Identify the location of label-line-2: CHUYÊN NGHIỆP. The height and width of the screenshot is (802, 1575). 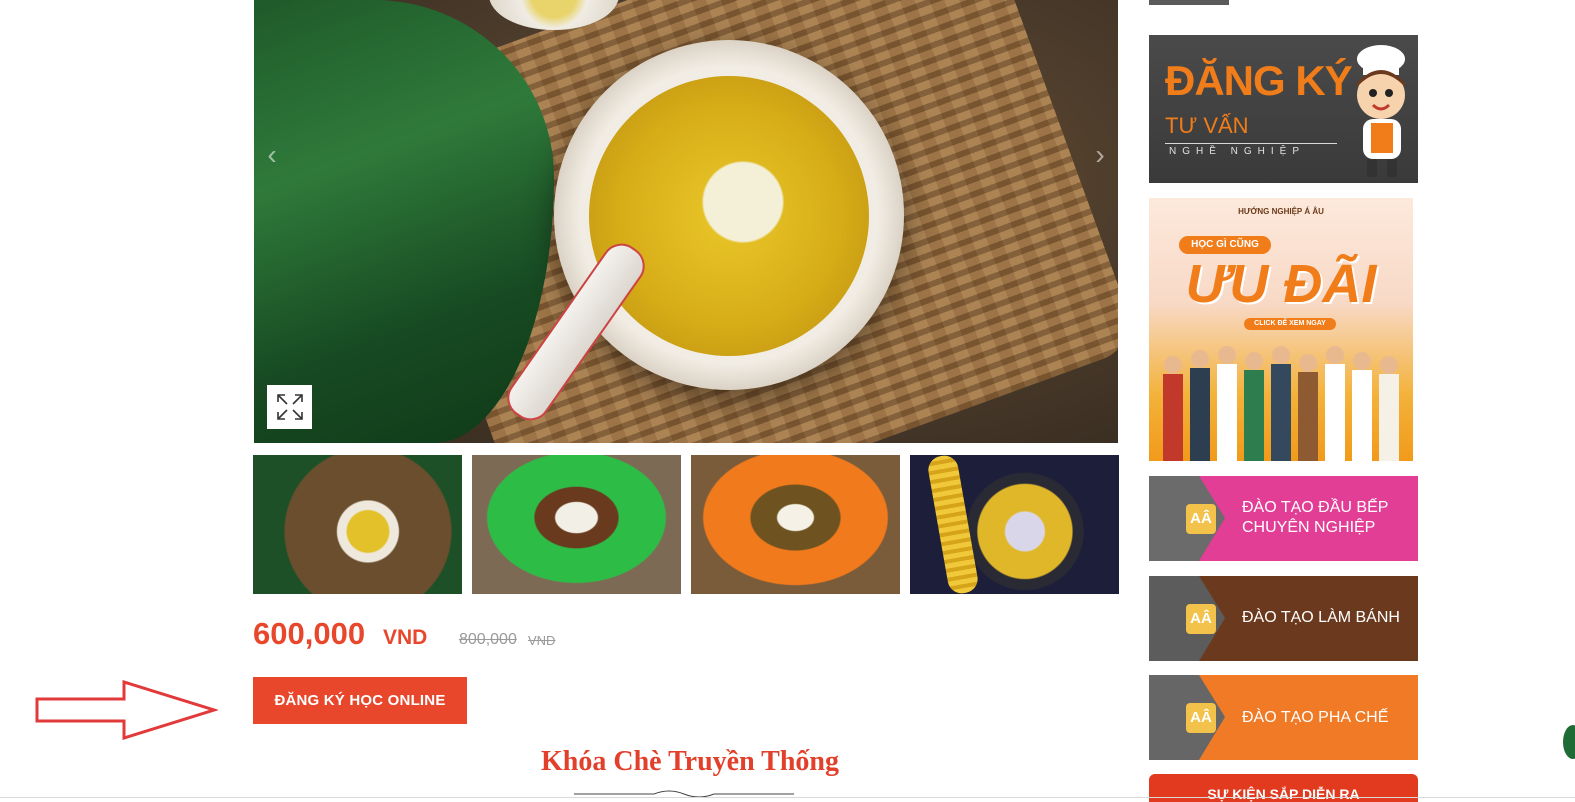
(1309, 527).